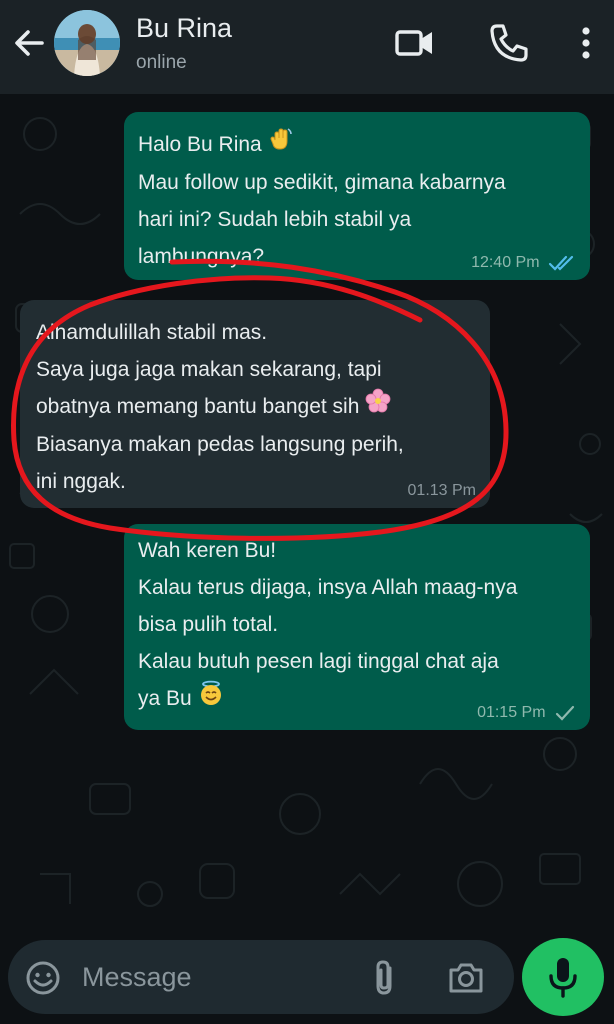 The height and width of the screenshot is (1024, 614). What do you see at coordinates (137, 977) in the screenshot?
I see `message-input: Message` at bounding box center [137, 977].